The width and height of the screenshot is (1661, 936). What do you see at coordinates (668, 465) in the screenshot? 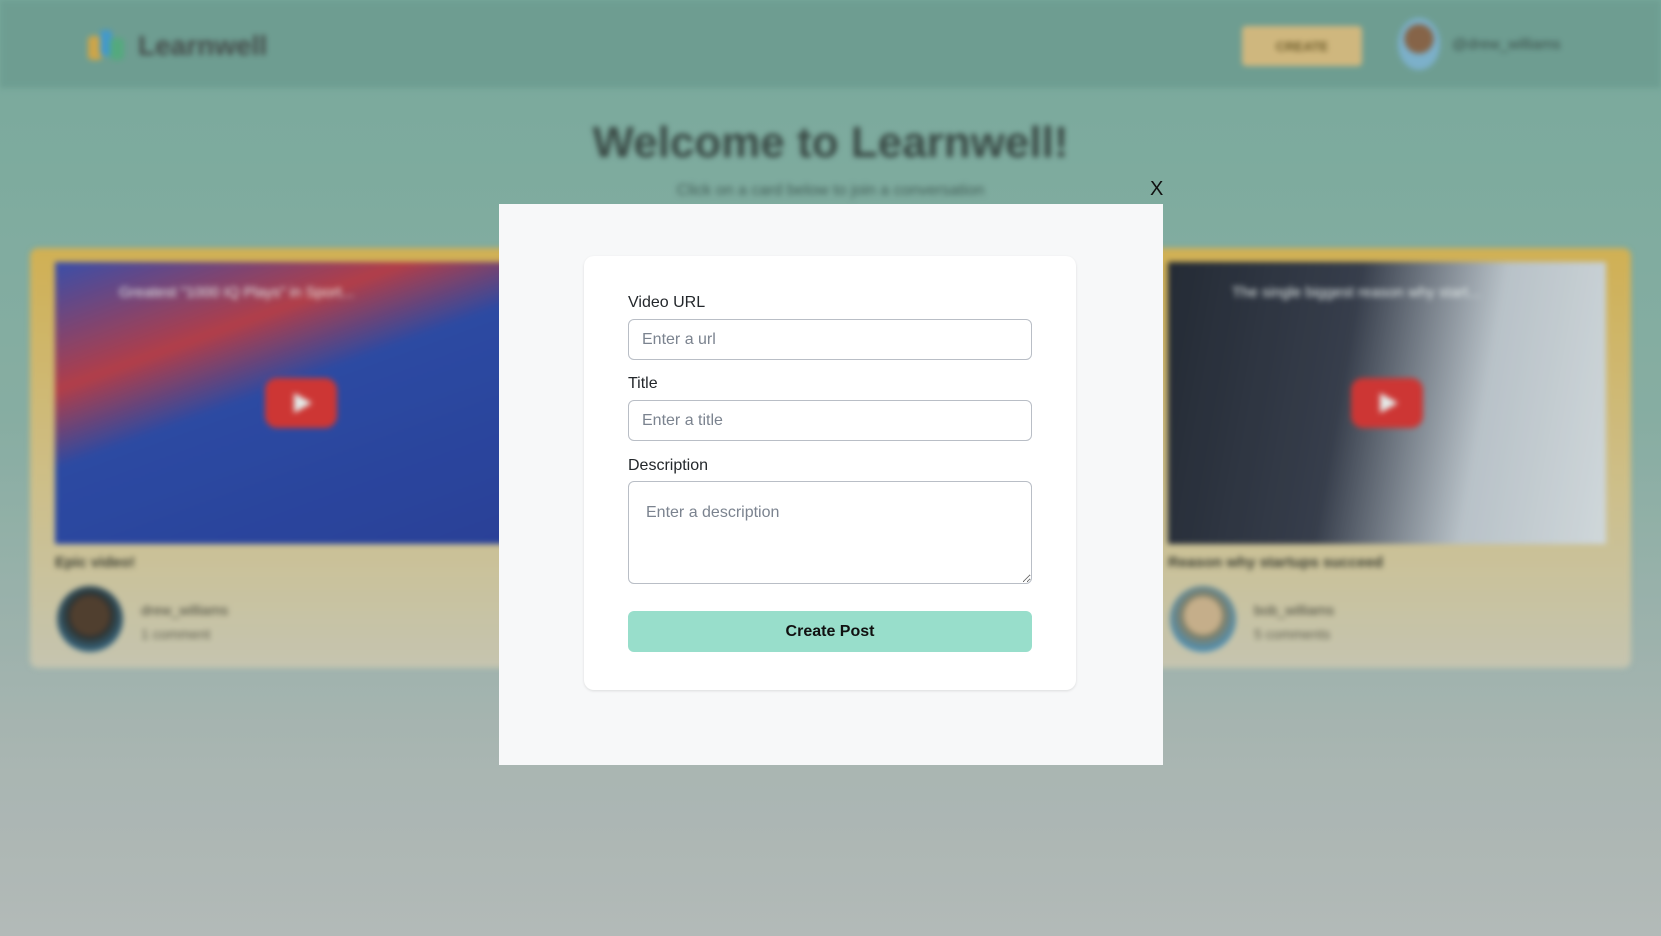
I see `description-label: Description` at bounding box center [668, 465].